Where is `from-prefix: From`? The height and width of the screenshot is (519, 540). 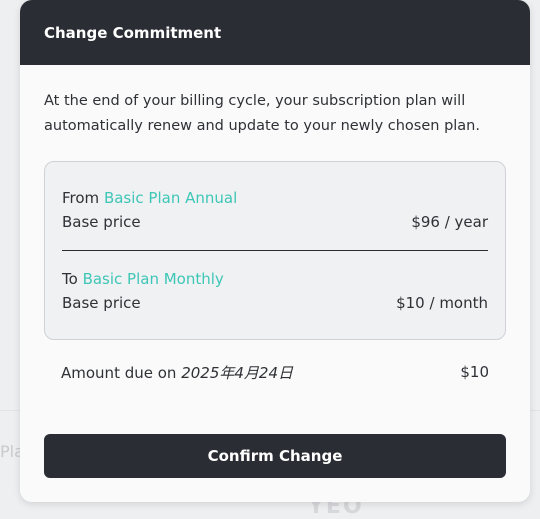
from-prefix: From is located at coordinates (80, 198).